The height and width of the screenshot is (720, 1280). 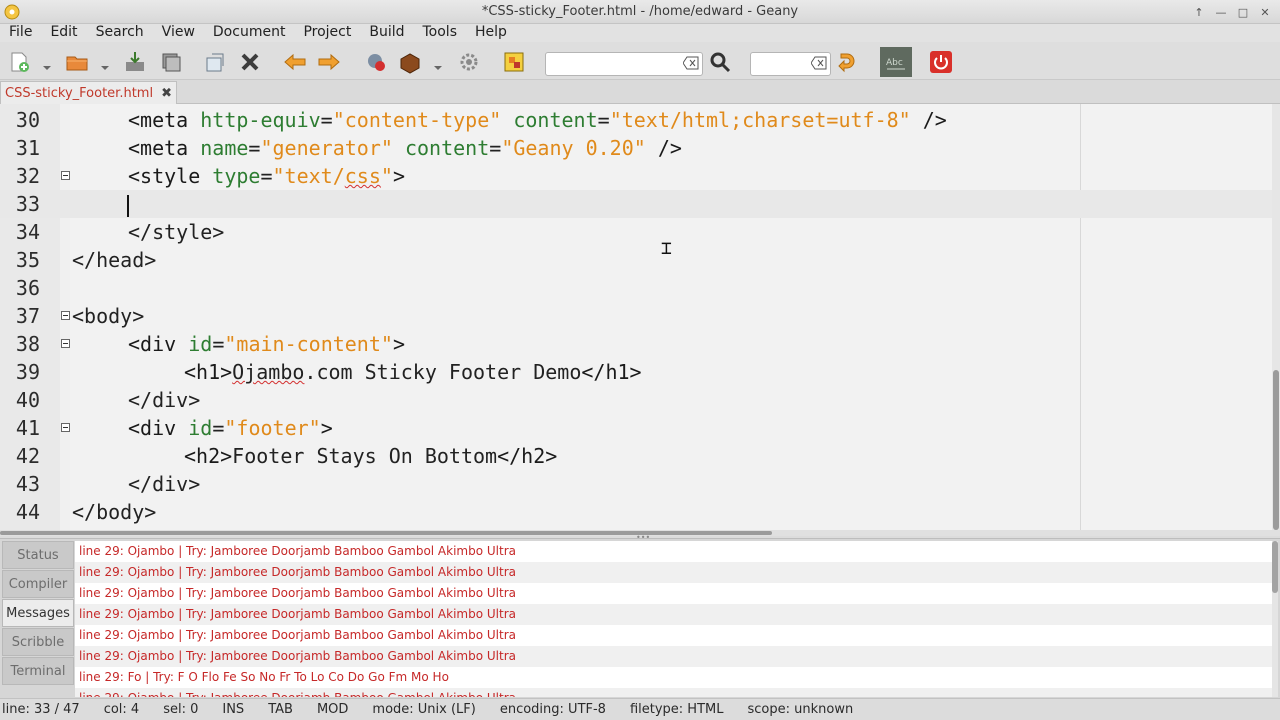 What do you see at coordinates (624, 64) in the screenshot?
I see `search-input` at bounding box center [624, 64].